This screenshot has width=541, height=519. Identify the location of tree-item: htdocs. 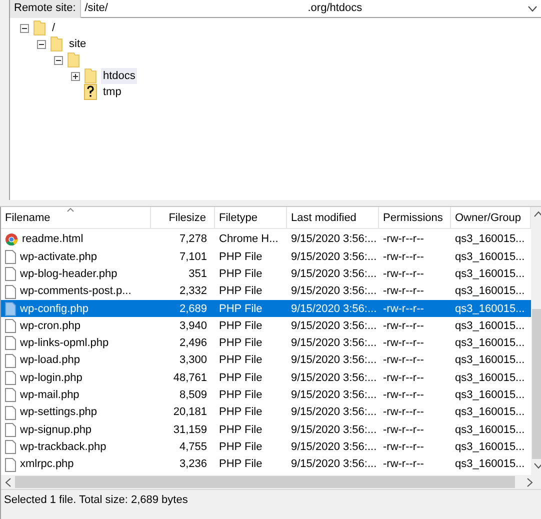
(119, 76).